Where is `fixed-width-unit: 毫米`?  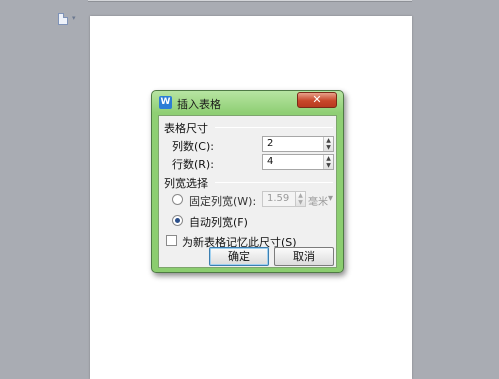 fixed-width-unit: 毫米 is located at coordinates (318, 202).